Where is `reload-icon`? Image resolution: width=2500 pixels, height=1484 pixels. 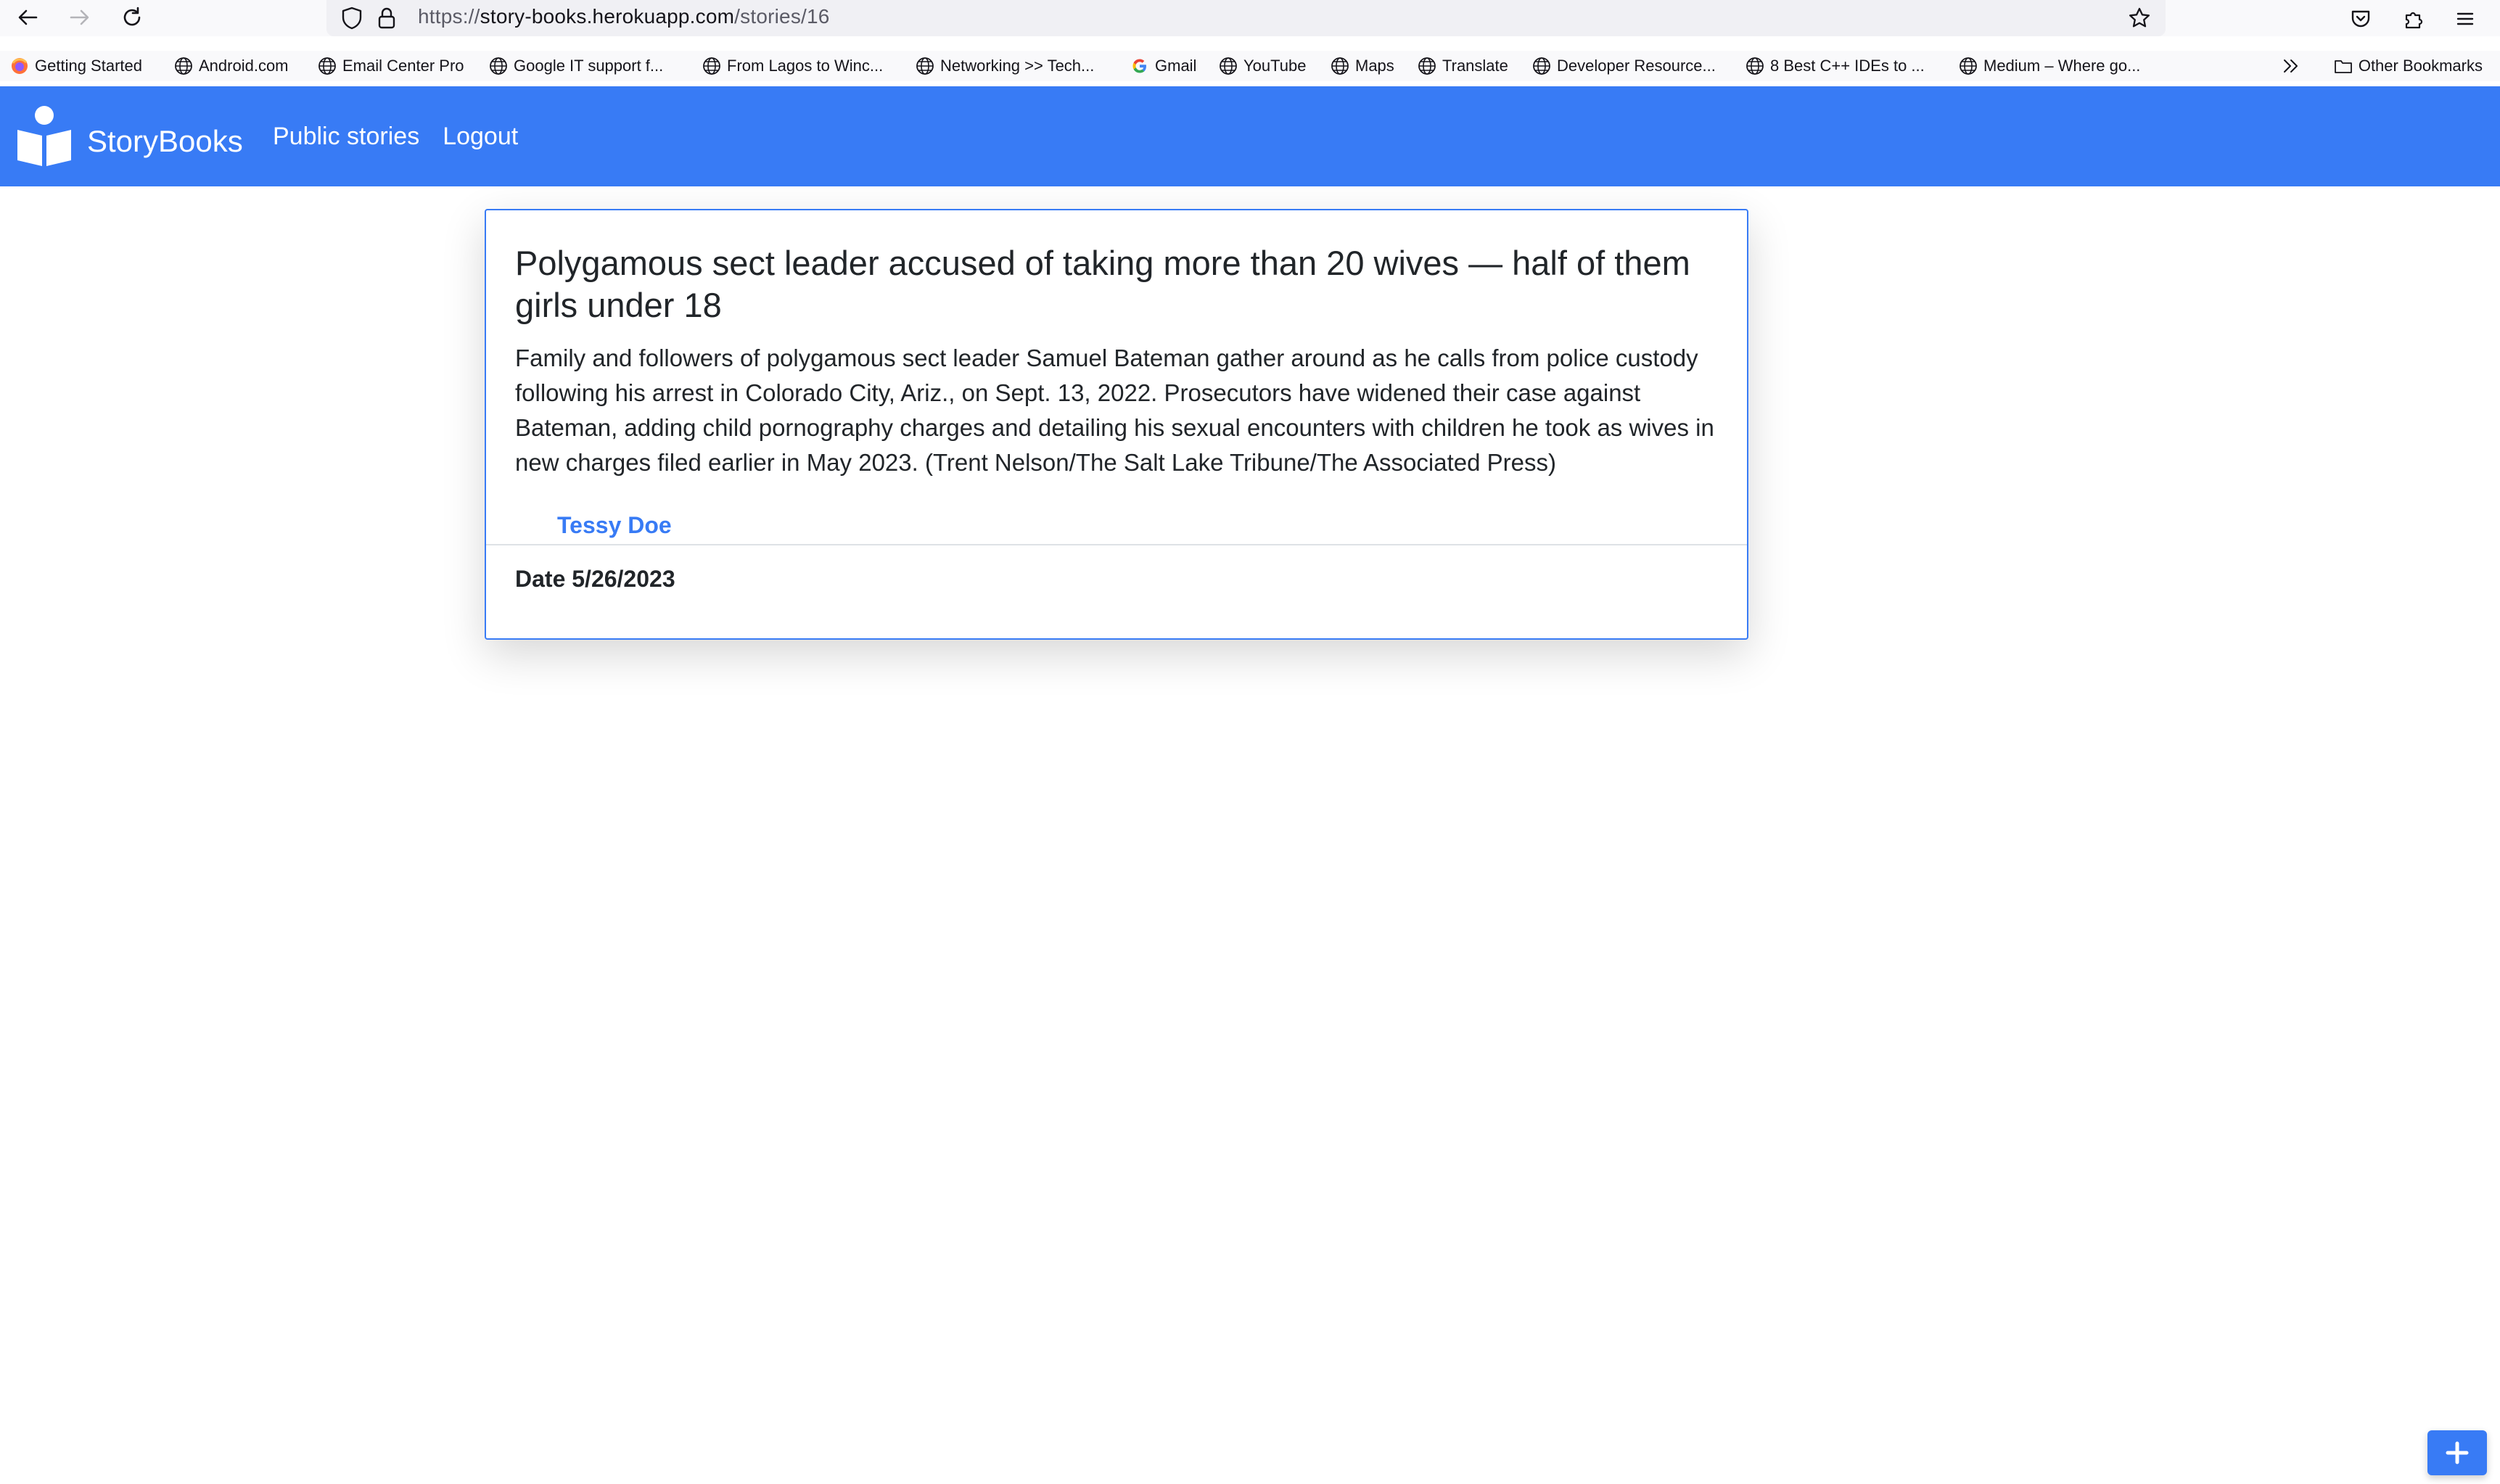
reload-icon is located at coordinates (132, 16).